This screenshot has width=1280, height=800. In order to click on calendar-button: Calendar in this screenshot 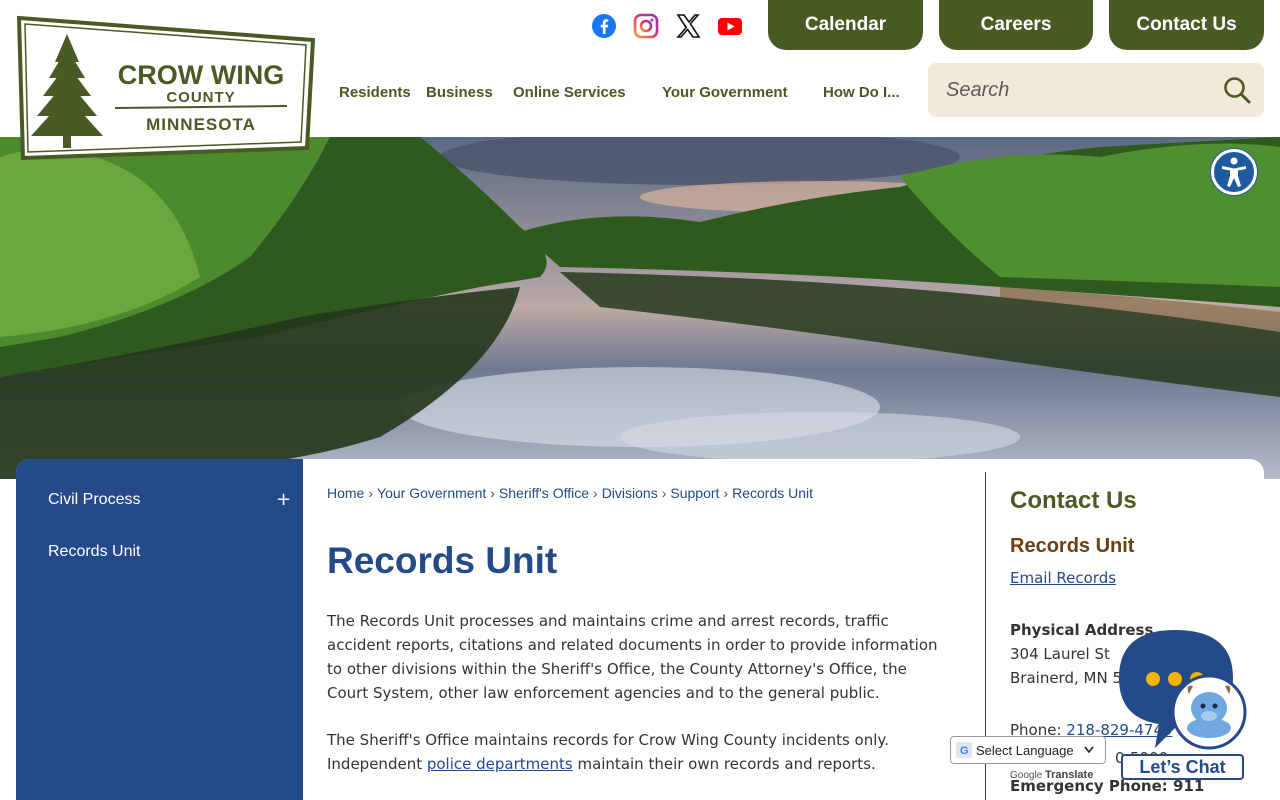, I will do `click(845, 25)`.